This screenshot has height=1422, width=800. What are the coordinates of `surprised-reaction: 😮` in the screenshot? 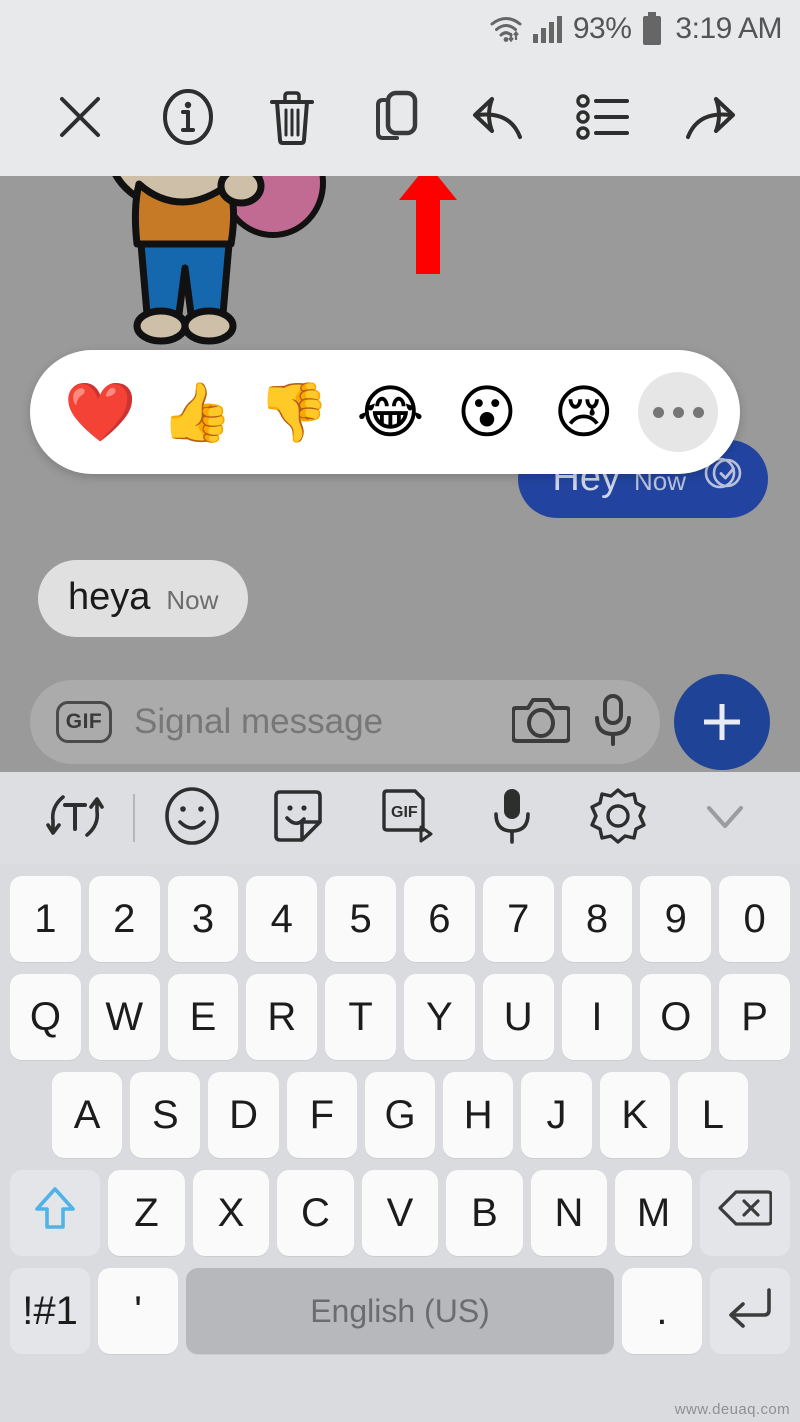 It's located at (487, 412).